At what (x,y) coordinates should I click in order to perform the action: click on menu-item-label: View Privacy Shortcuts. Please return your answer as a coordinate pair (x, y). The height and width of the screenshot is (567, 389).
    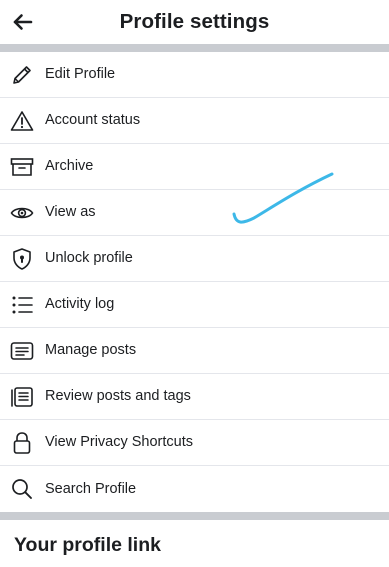
    Looking at the image, I should click on (119, 442).